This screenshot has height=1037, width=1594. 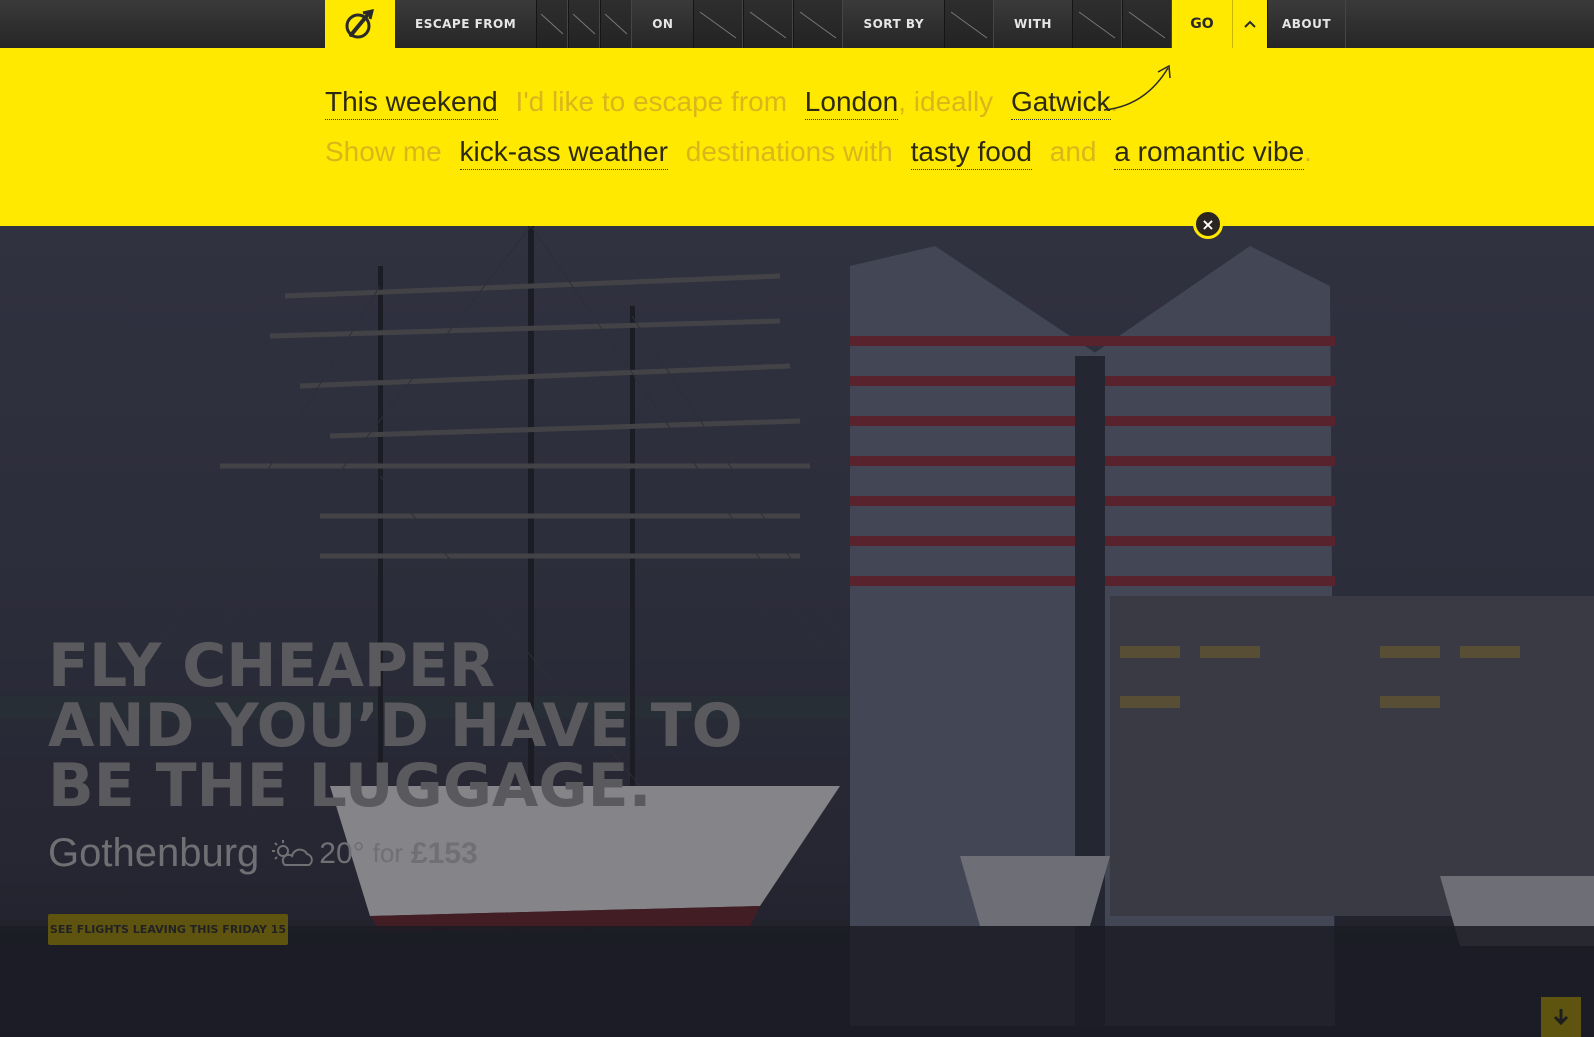 I want to click on destination-name: Gothenburg, so click(x=154, y=853).